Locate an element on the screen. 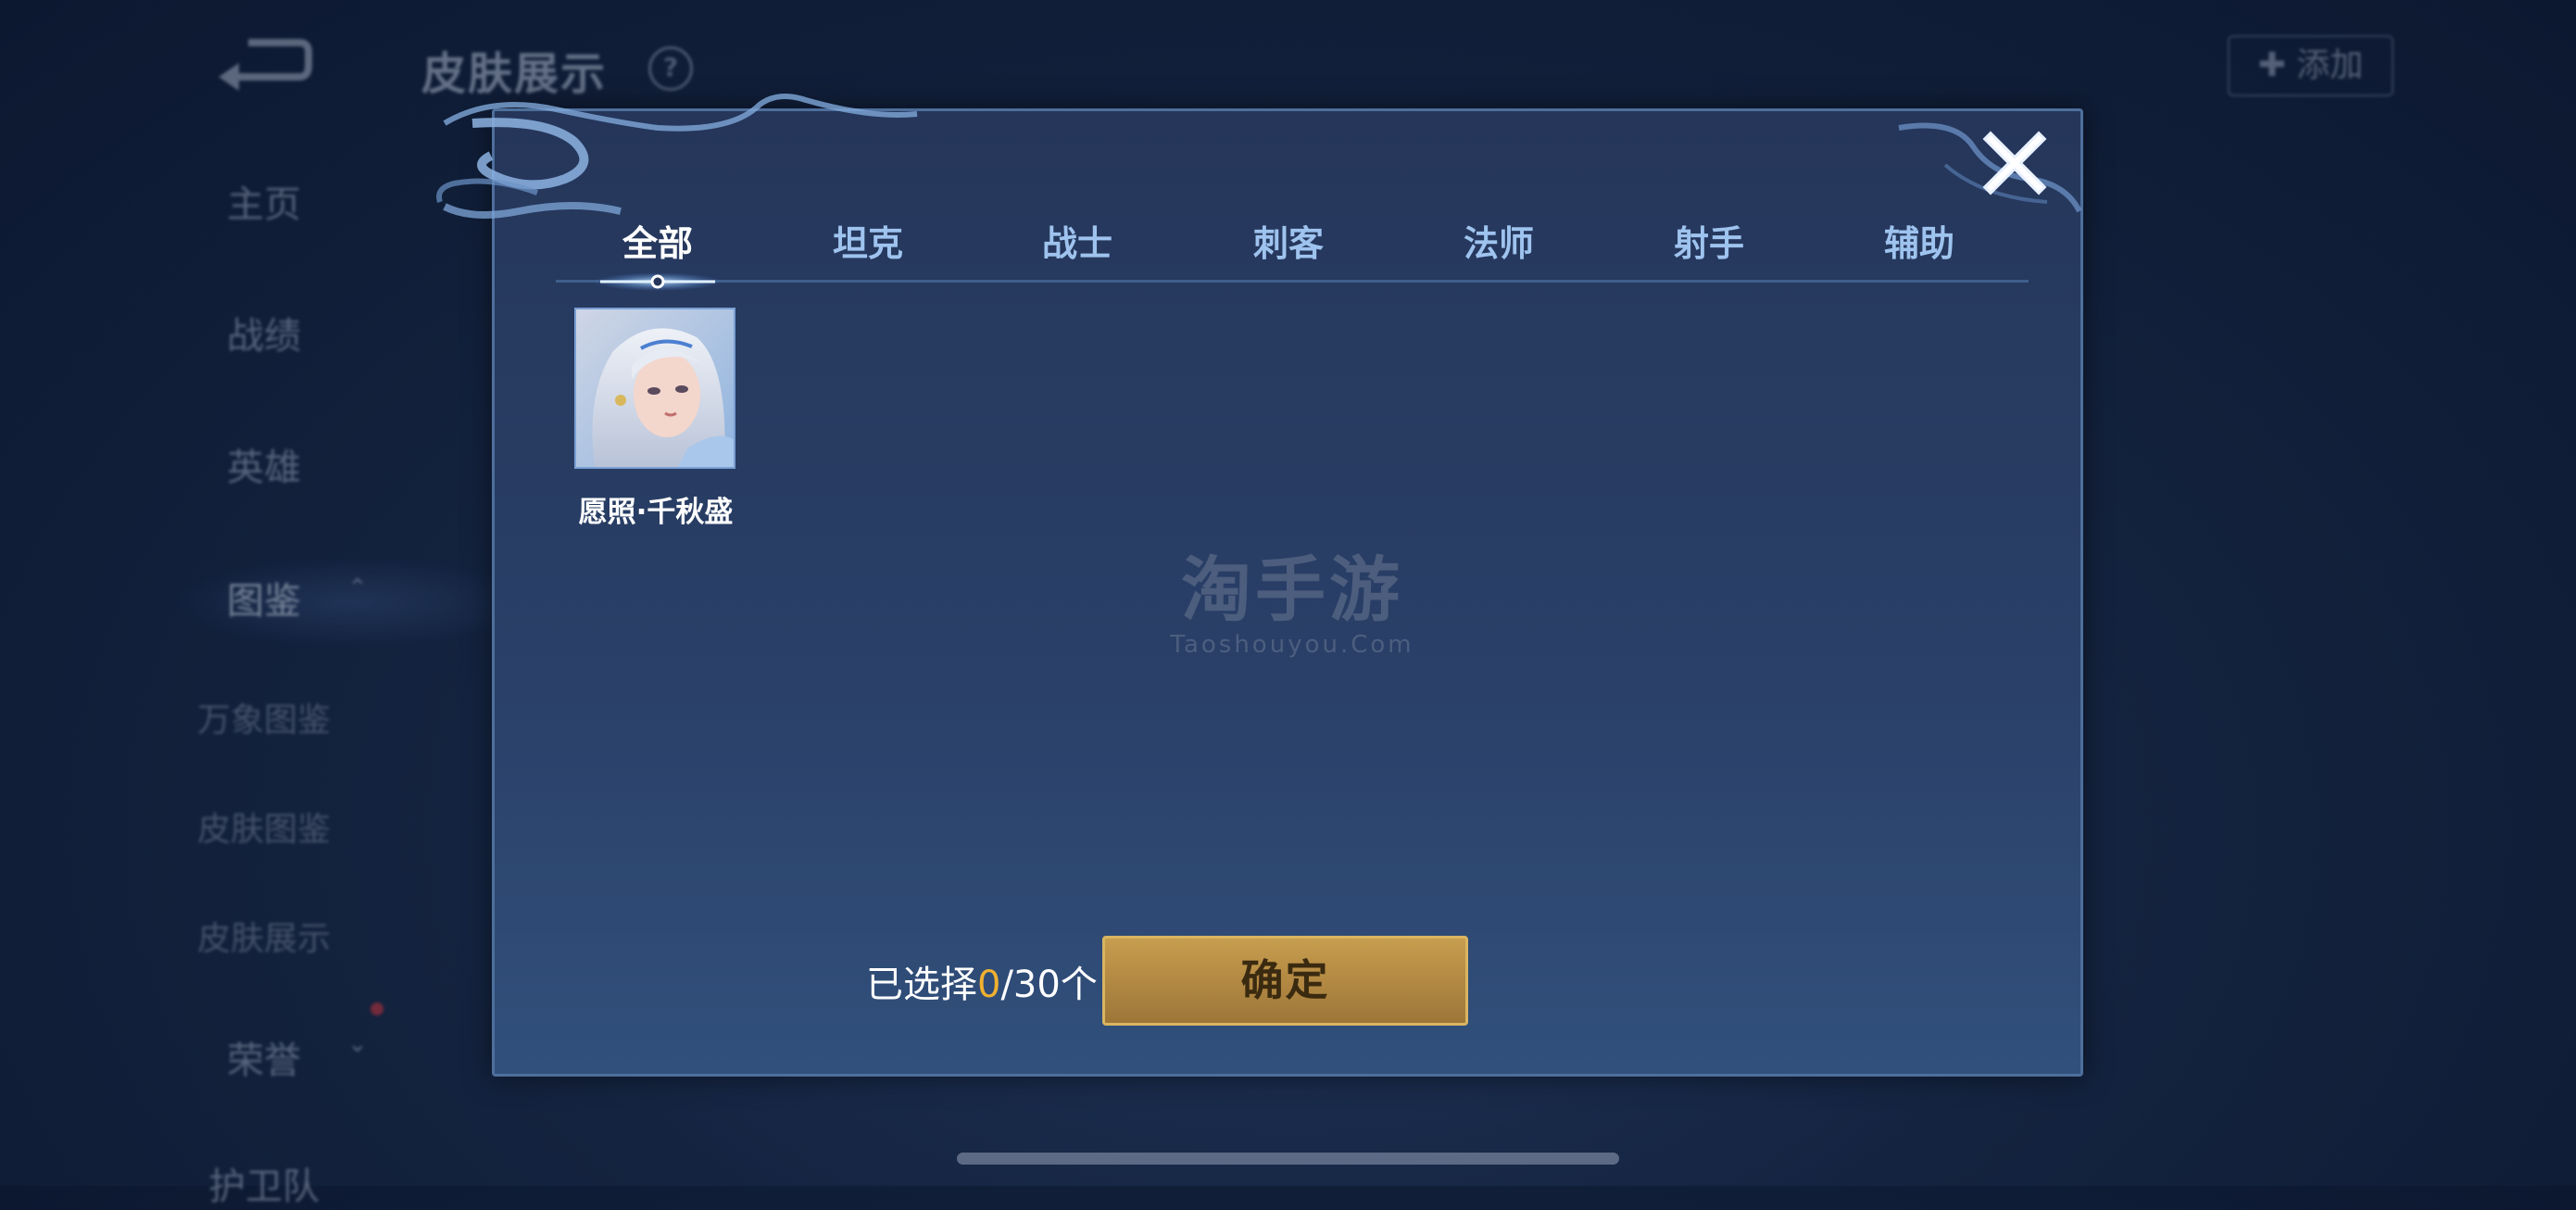 The height and width of the screenshot is (1210, 2576). sidebar-item-skin-collection: 皮肤图鉴 is located at coordinates (264, 826).